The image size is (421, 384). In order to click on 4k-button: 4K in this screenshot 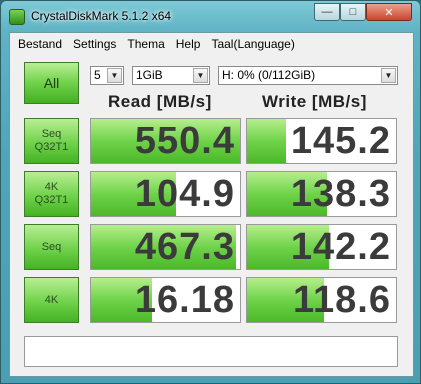, I will do `click(51, 300)`.